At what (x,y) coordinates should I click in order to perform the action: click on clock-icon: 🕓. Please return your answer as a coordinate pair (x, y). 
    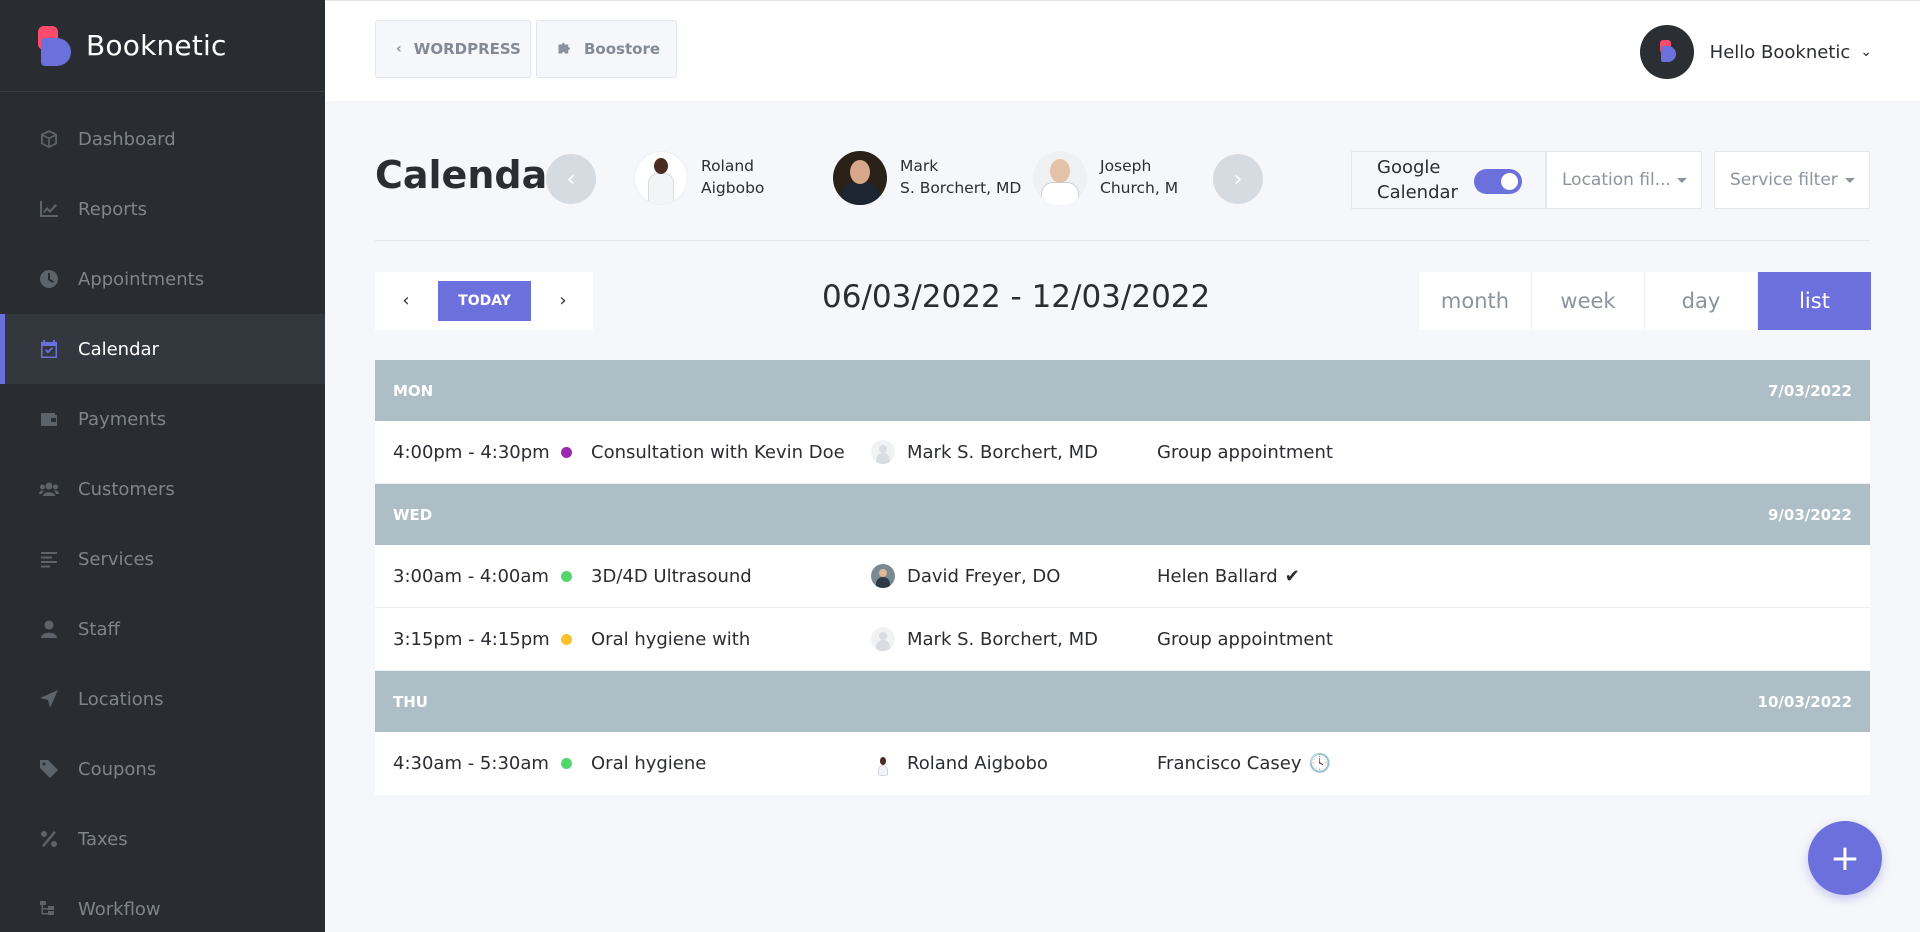
    Looking at the image, I should click on (1319, 763).